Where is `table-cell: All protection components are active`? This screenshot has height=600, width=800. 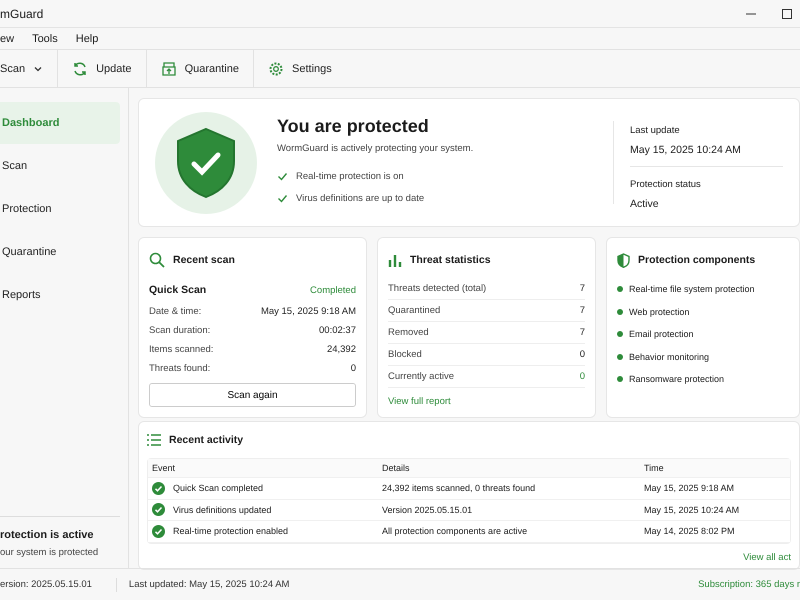 table-cell: All protection components are active is located at coordinates (455, 531).